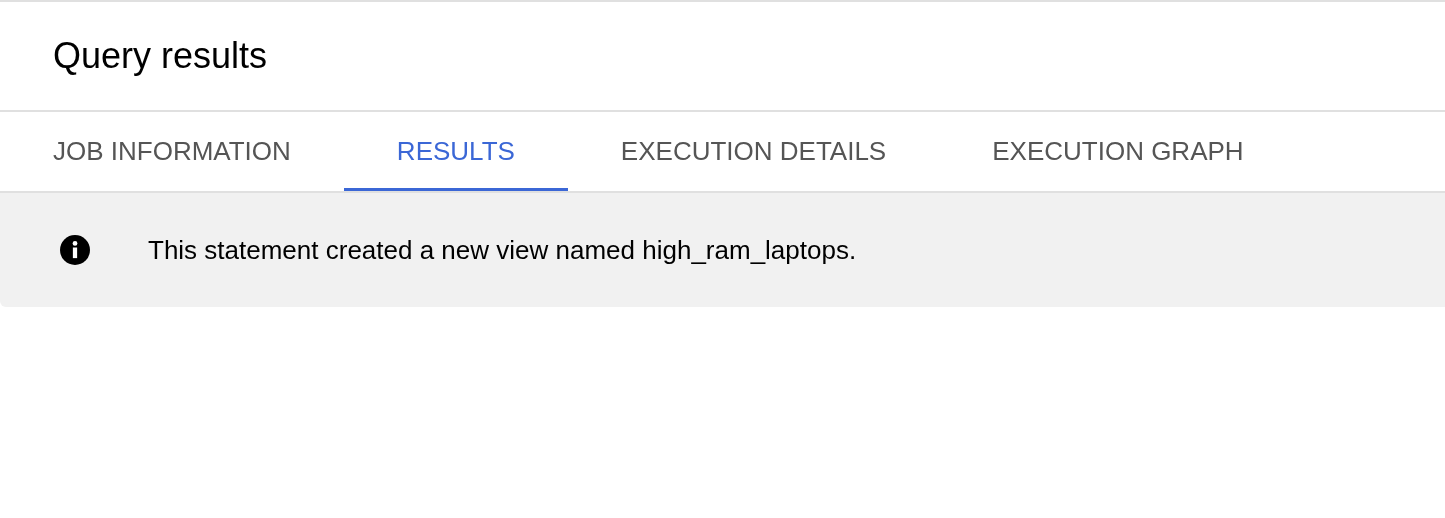 The height and width of the screenshot is (518, 1445). What do you see at coordinates (753, 151) in the screenshot?
I see `tab: EXECUTION DETAILS` at bounding box center [753, 151].